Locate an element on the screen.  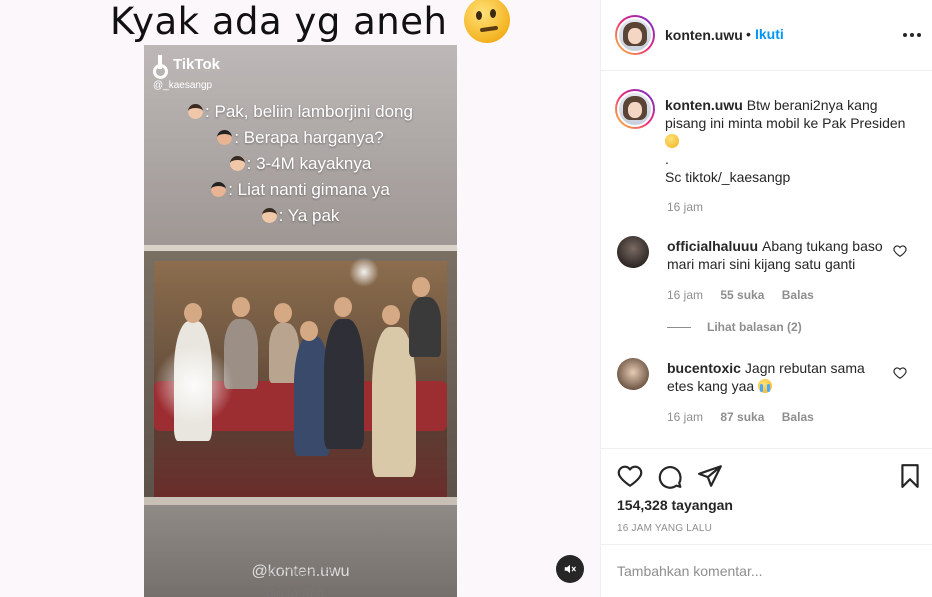
speaker-muted-icon is located at coordinates (570, 569).